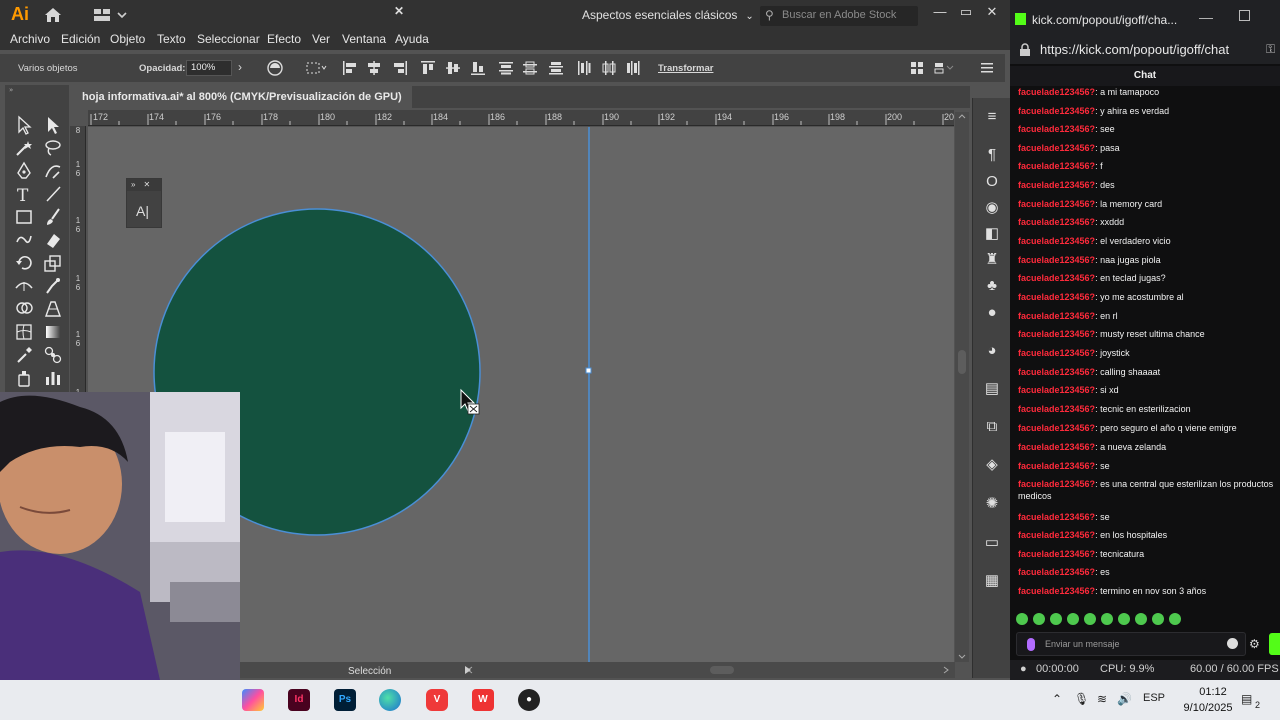  What do you see at coordinates (478, 68) in the screenshot?
I see `align-bottom-icon` at bounding box center [478, 68].